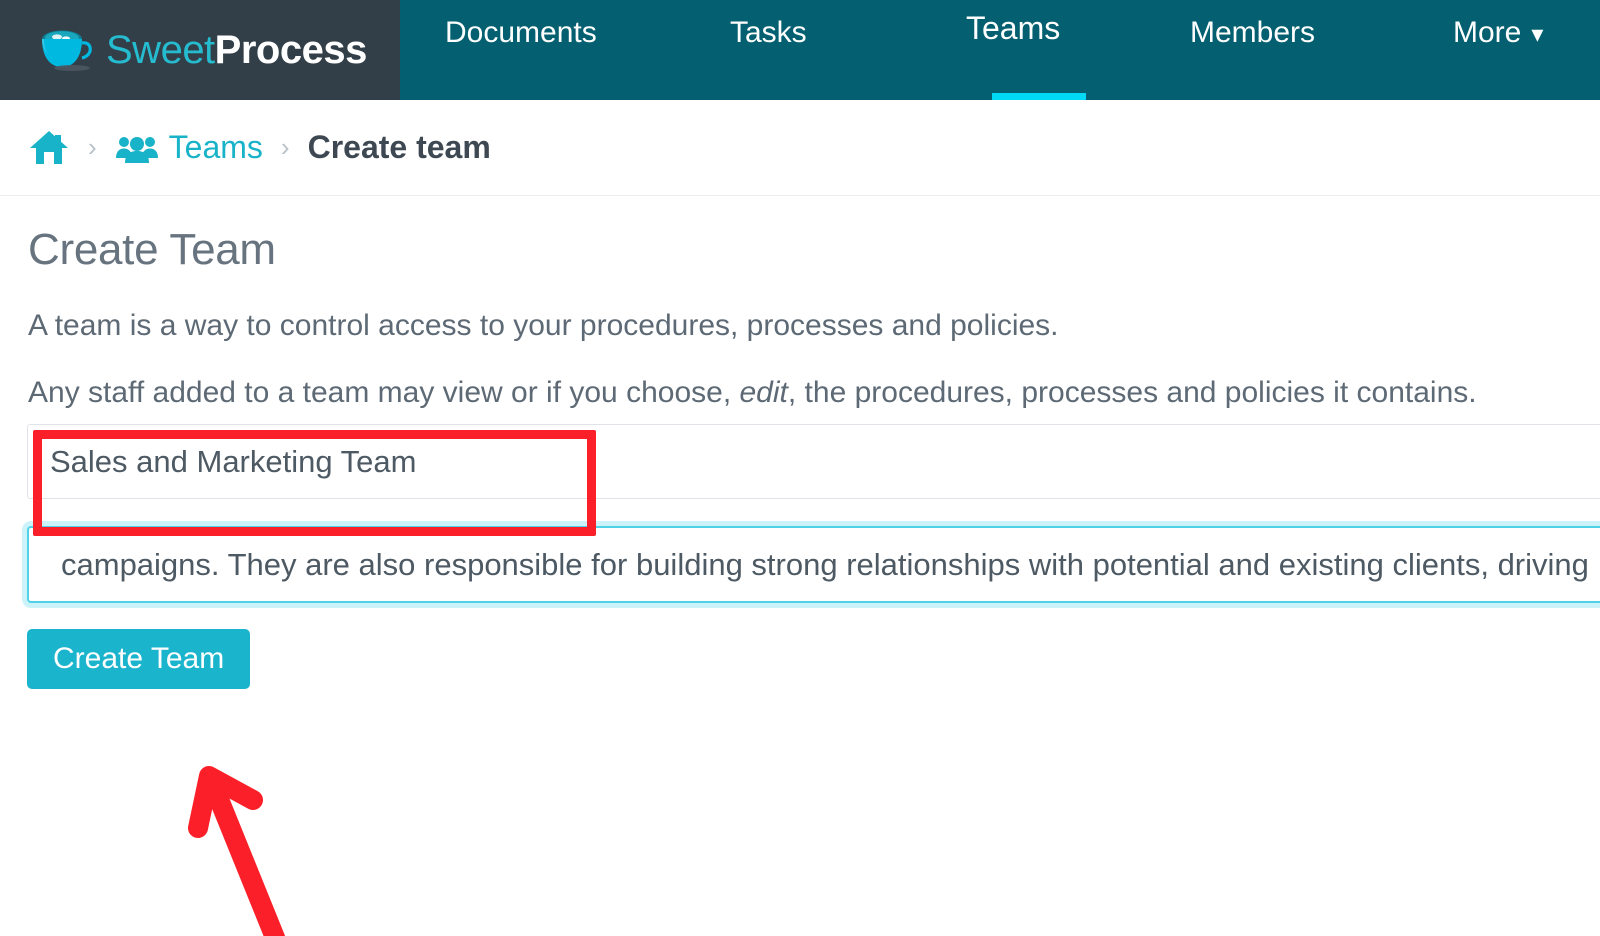 The image size is (1600, 936). I want to click on brand-name: SweetProcess, so click(236, 50).